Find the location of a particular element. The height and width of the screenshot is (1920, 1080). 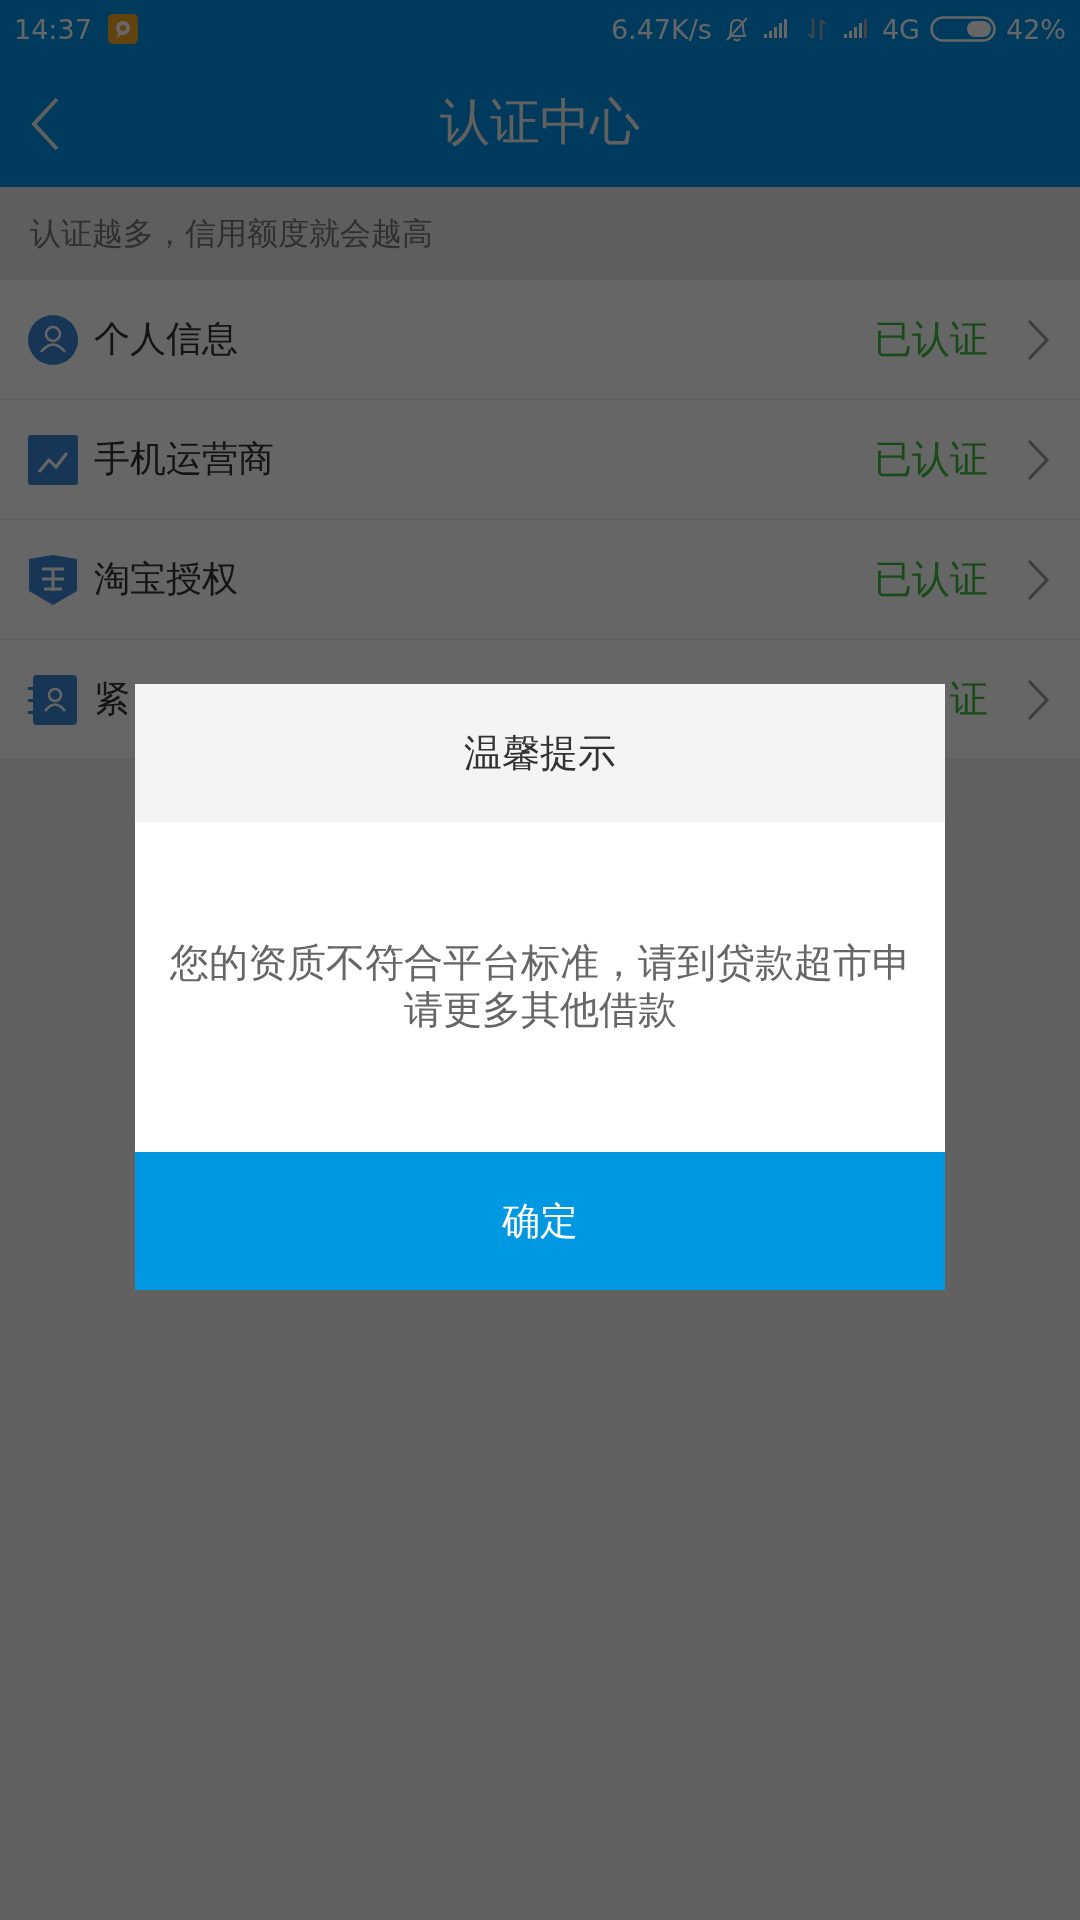

page-title: 认证中心 is located at coordinates (540, 122).